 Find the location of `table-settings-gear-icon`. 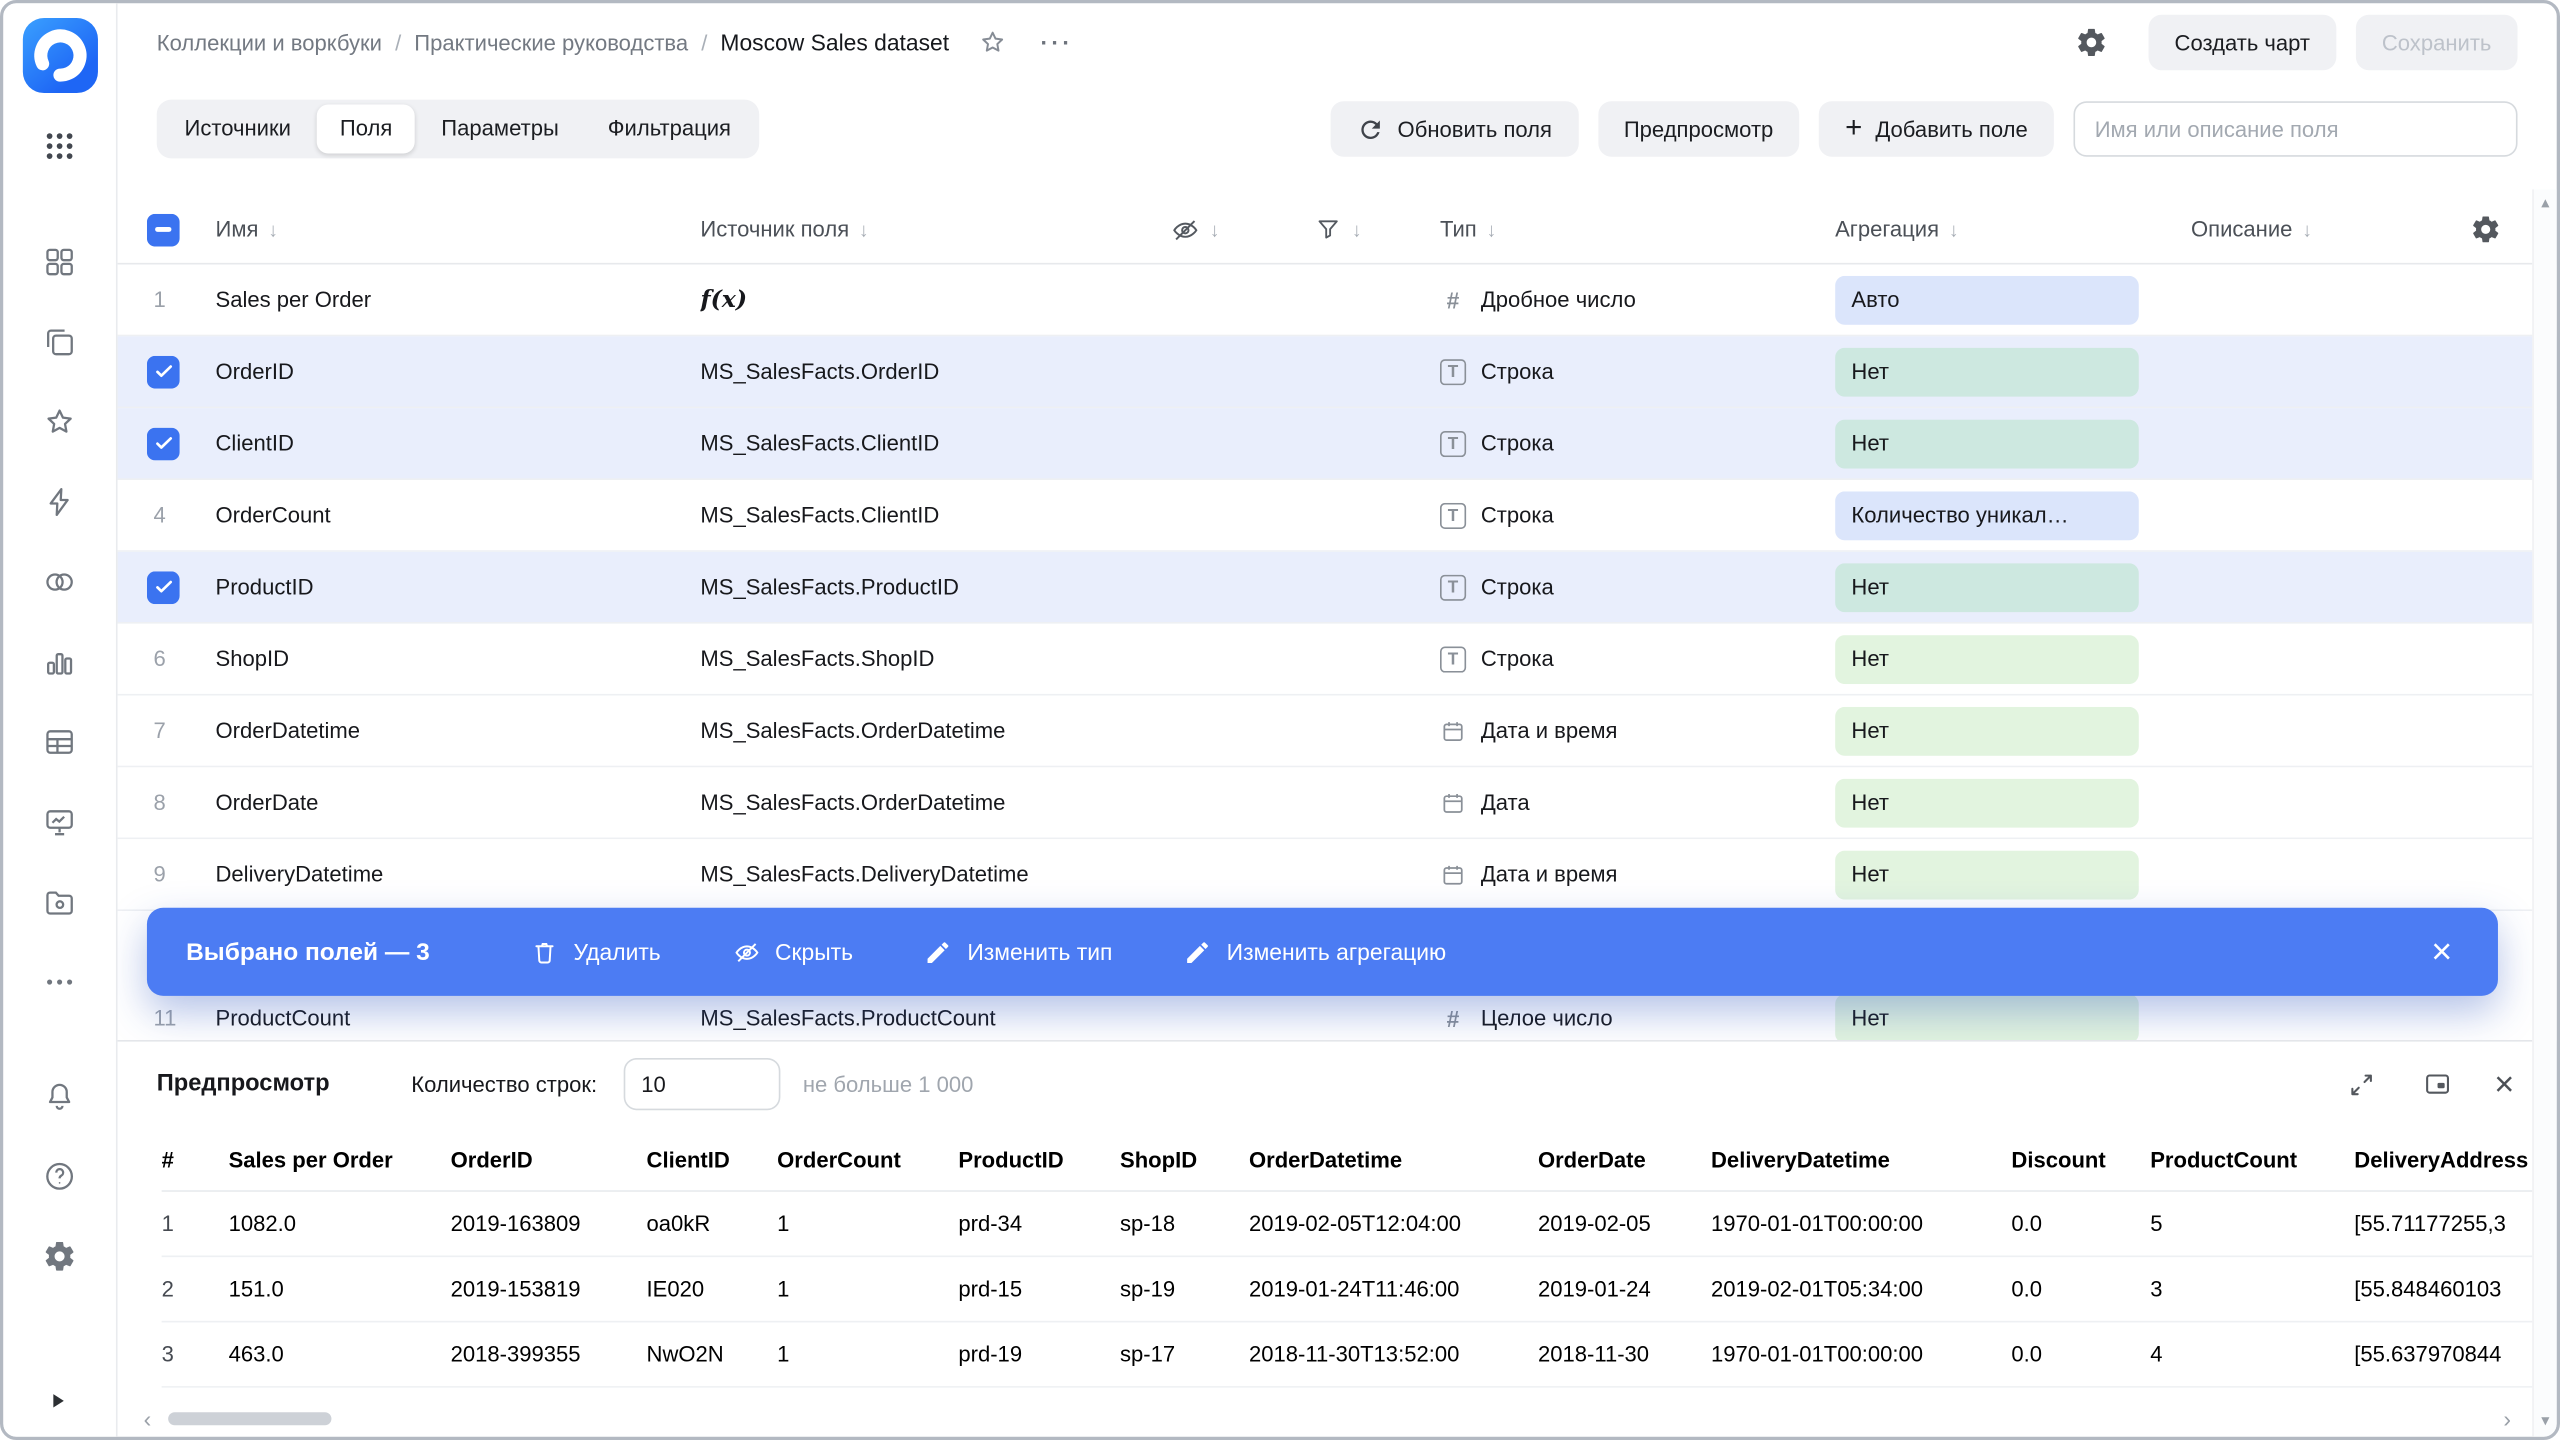

table-settings-gear-icon is located at coordinates (2482, 229).